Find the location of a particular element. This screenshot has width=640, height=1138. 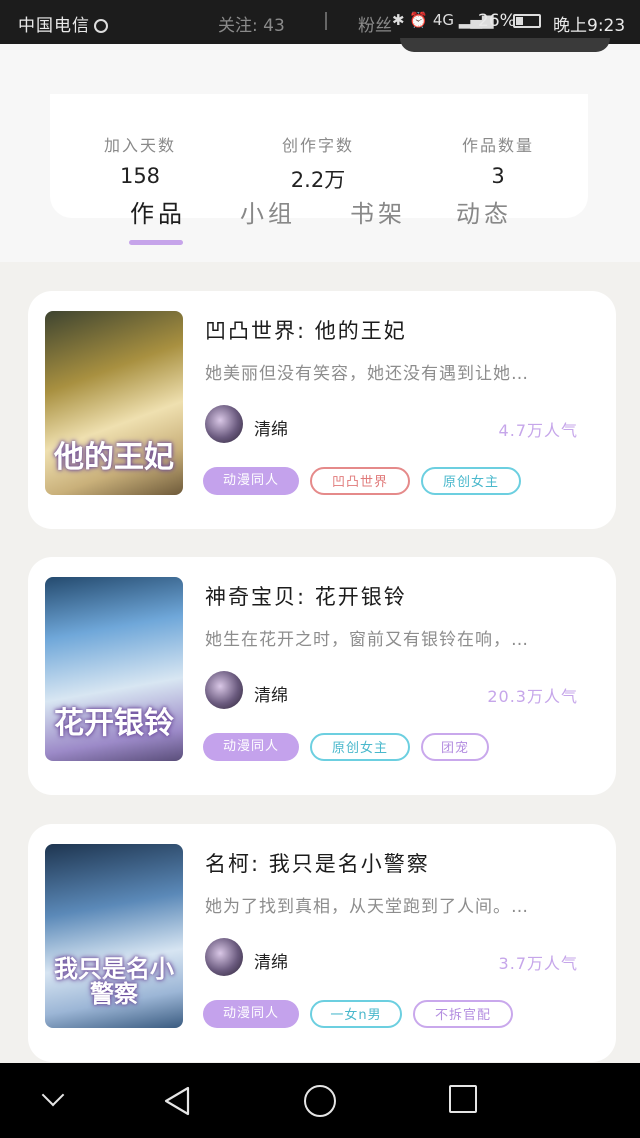

header-edge is located at coordinates (505, 45).